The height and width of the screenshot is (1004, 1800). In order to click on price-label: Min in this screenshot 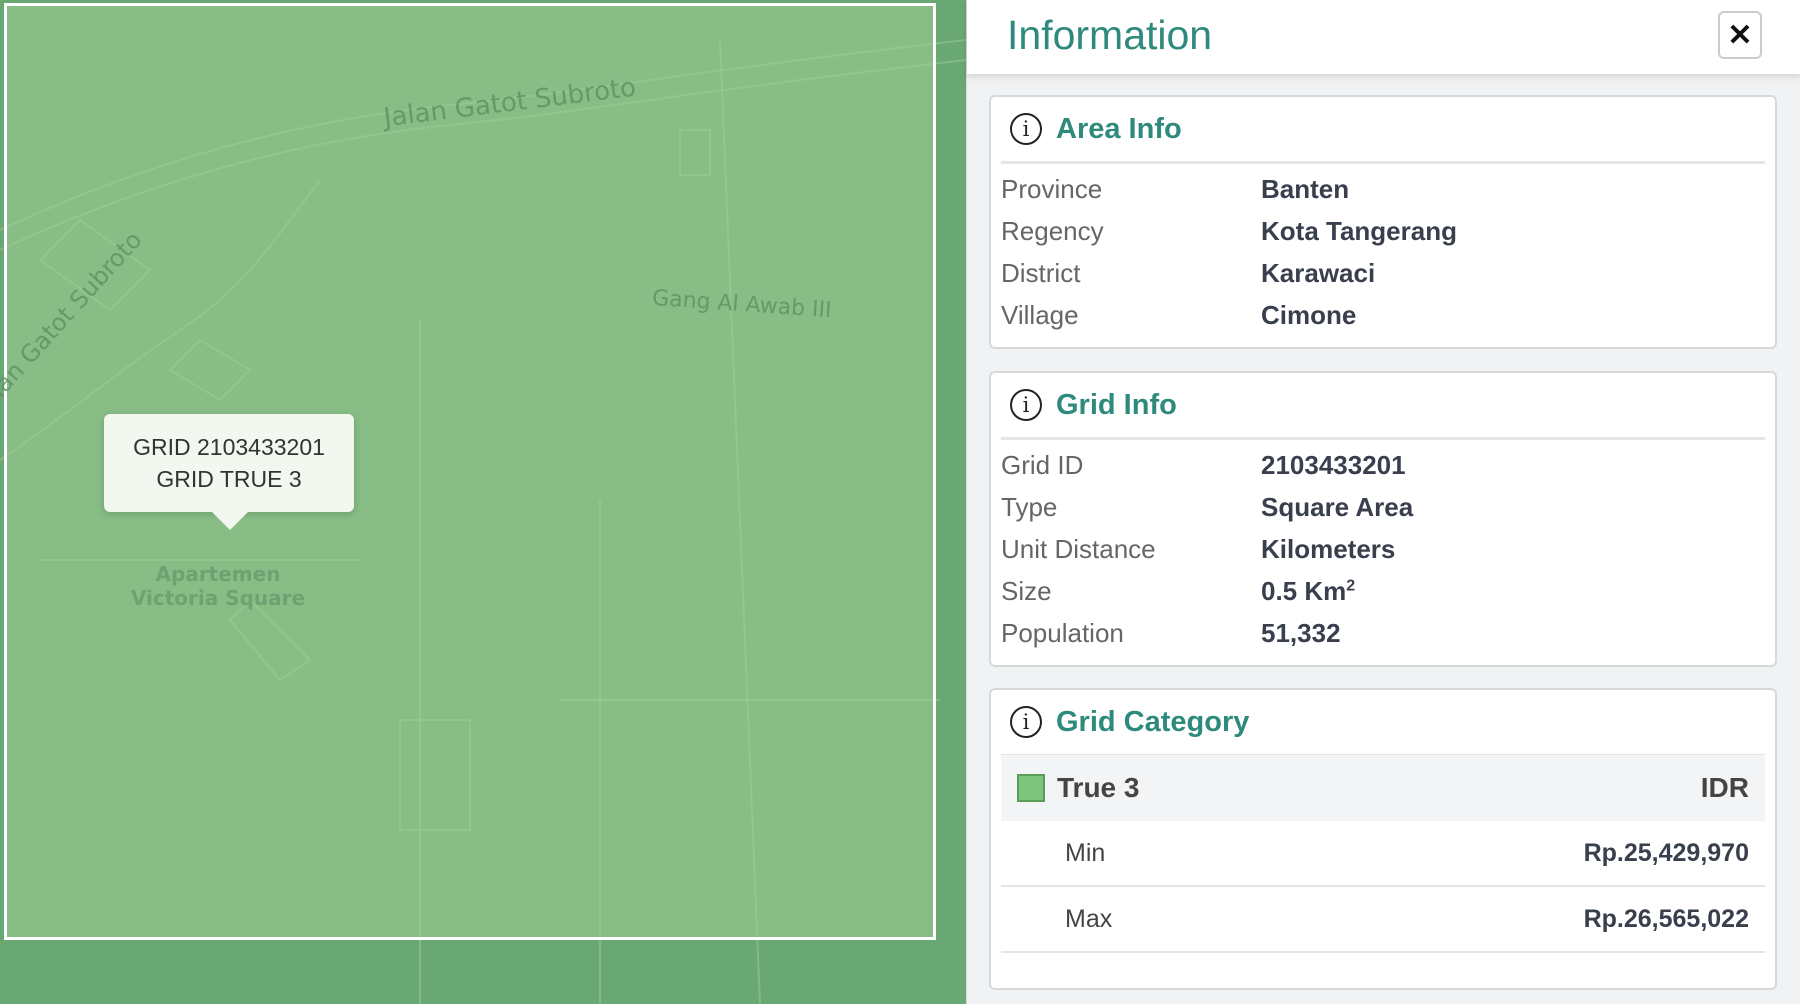, I will do `click(1085, 852)`.